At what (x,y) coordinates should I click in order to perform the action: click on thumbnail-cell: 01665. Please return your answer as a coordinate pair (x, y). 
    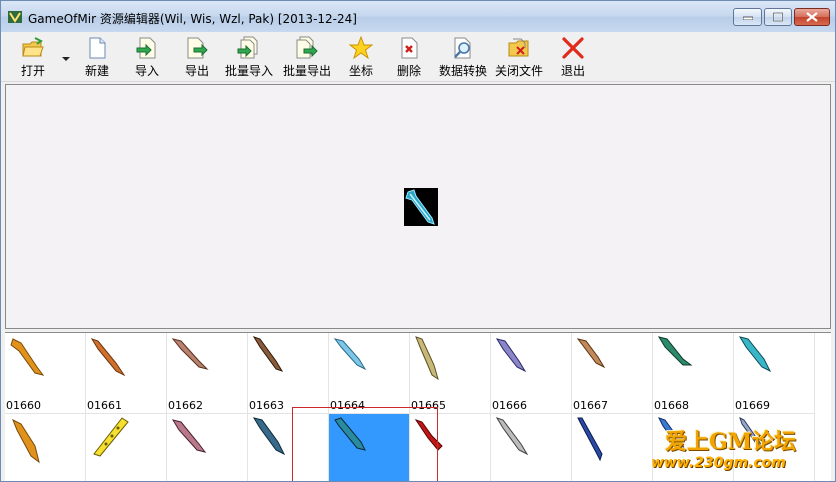
    Looking at the image, I should click on (450, 373).